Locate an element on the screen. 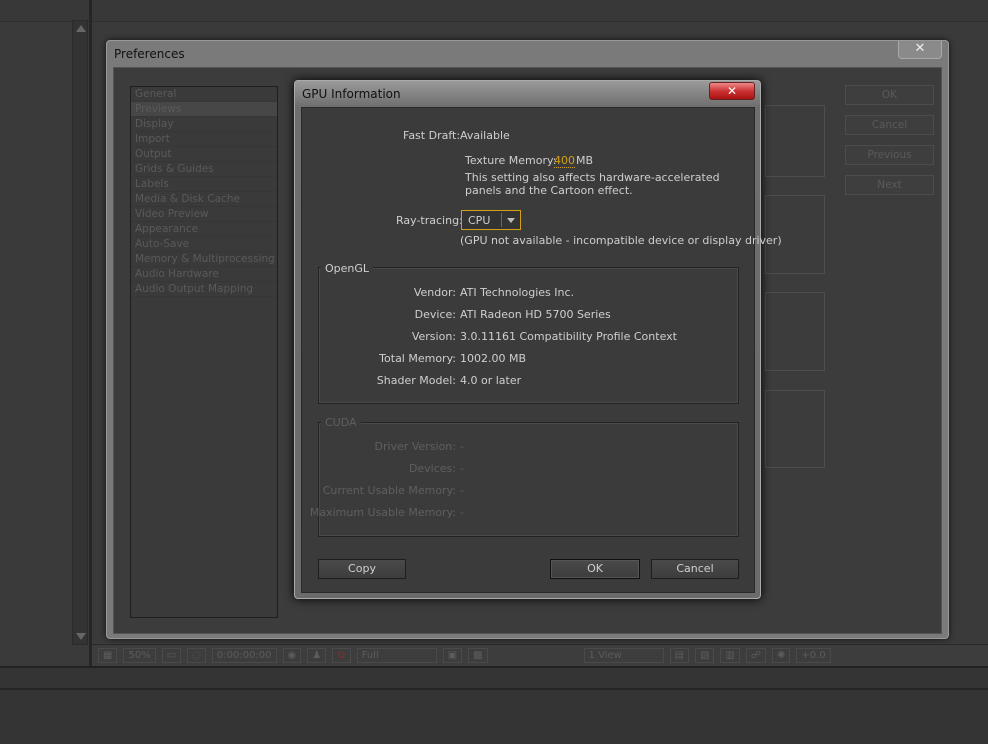 The image size is (988, 744). ok-button: OK is located at coordinates (595, 569).